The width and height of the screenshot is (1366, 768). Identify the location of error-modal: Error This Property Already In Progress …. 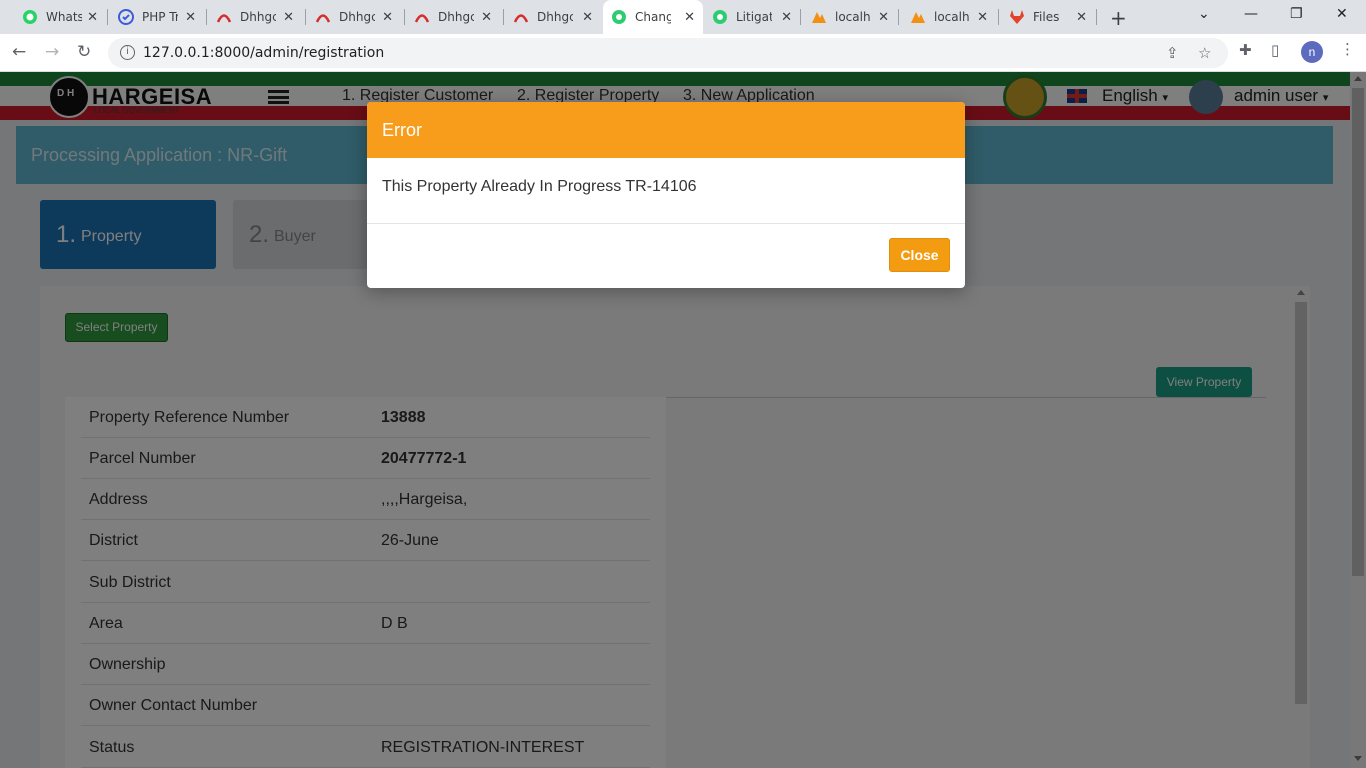
(666, 195).